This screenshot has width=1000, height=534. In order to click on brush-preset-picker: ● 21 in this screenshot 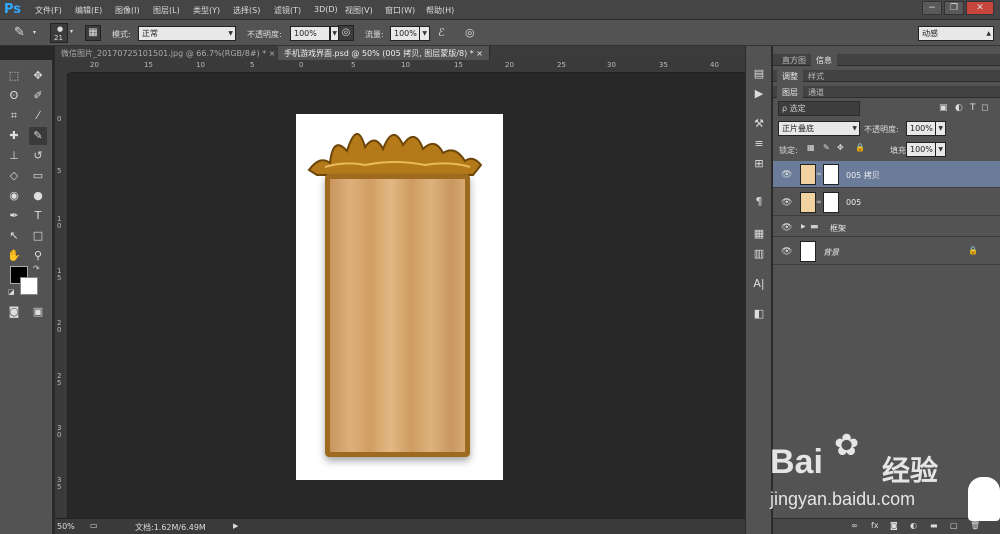, I will do `click(59, 33)`.